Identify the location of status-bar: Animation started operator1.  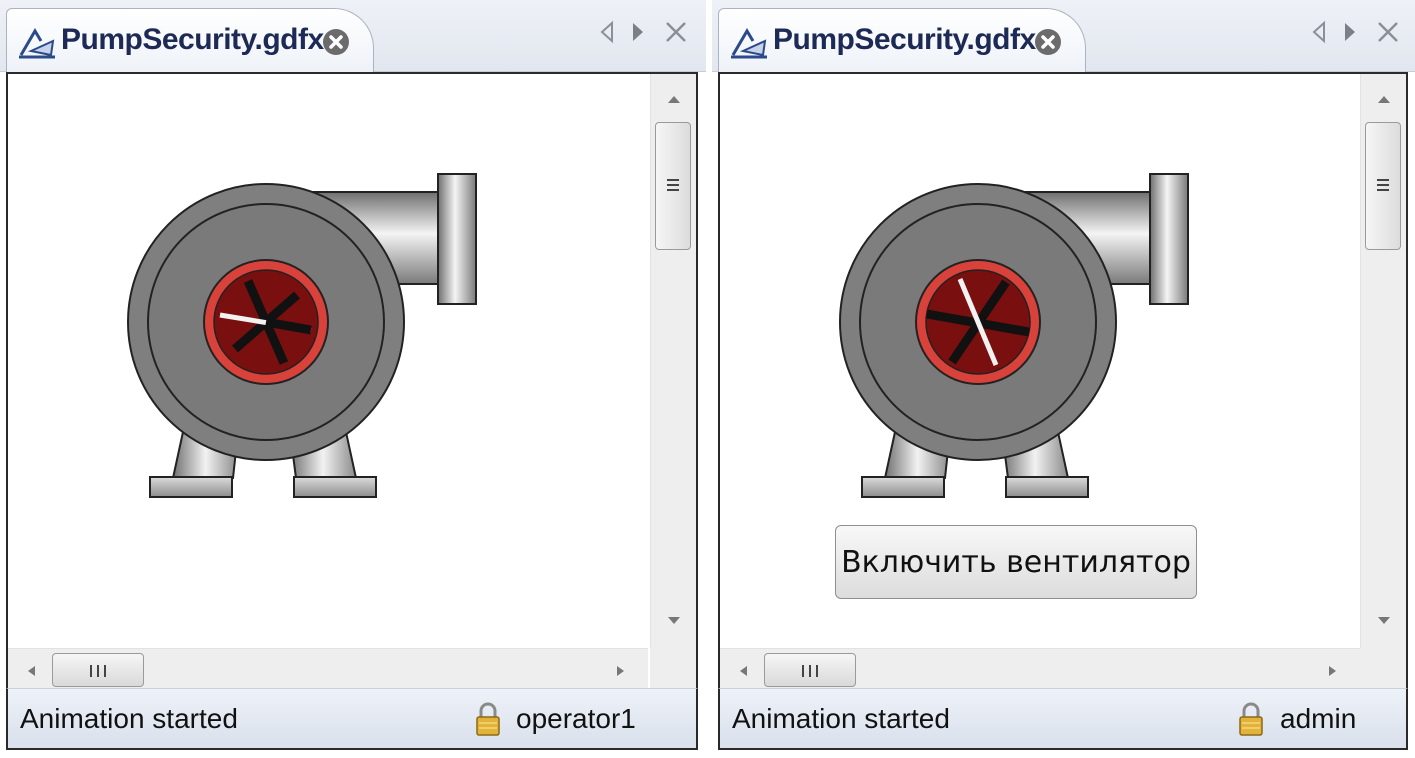
(352, 719).